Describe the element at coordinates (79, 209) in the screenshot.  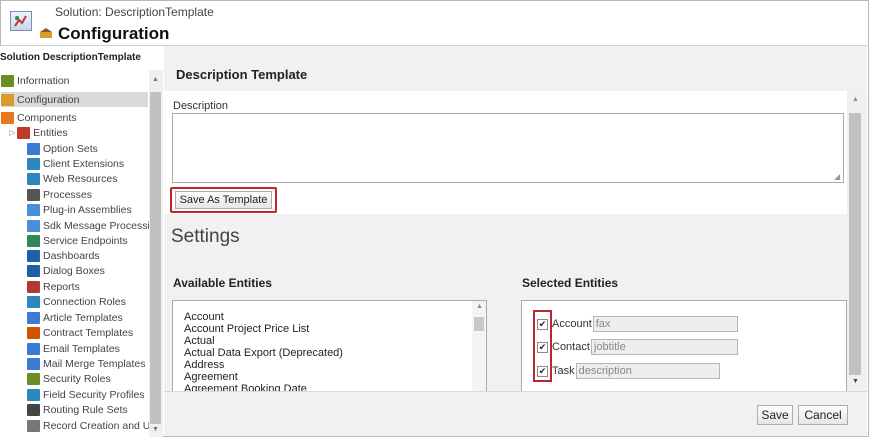
I see `sidebar-item-plugin-assemblies: Plug-in Assemblies` at that location.